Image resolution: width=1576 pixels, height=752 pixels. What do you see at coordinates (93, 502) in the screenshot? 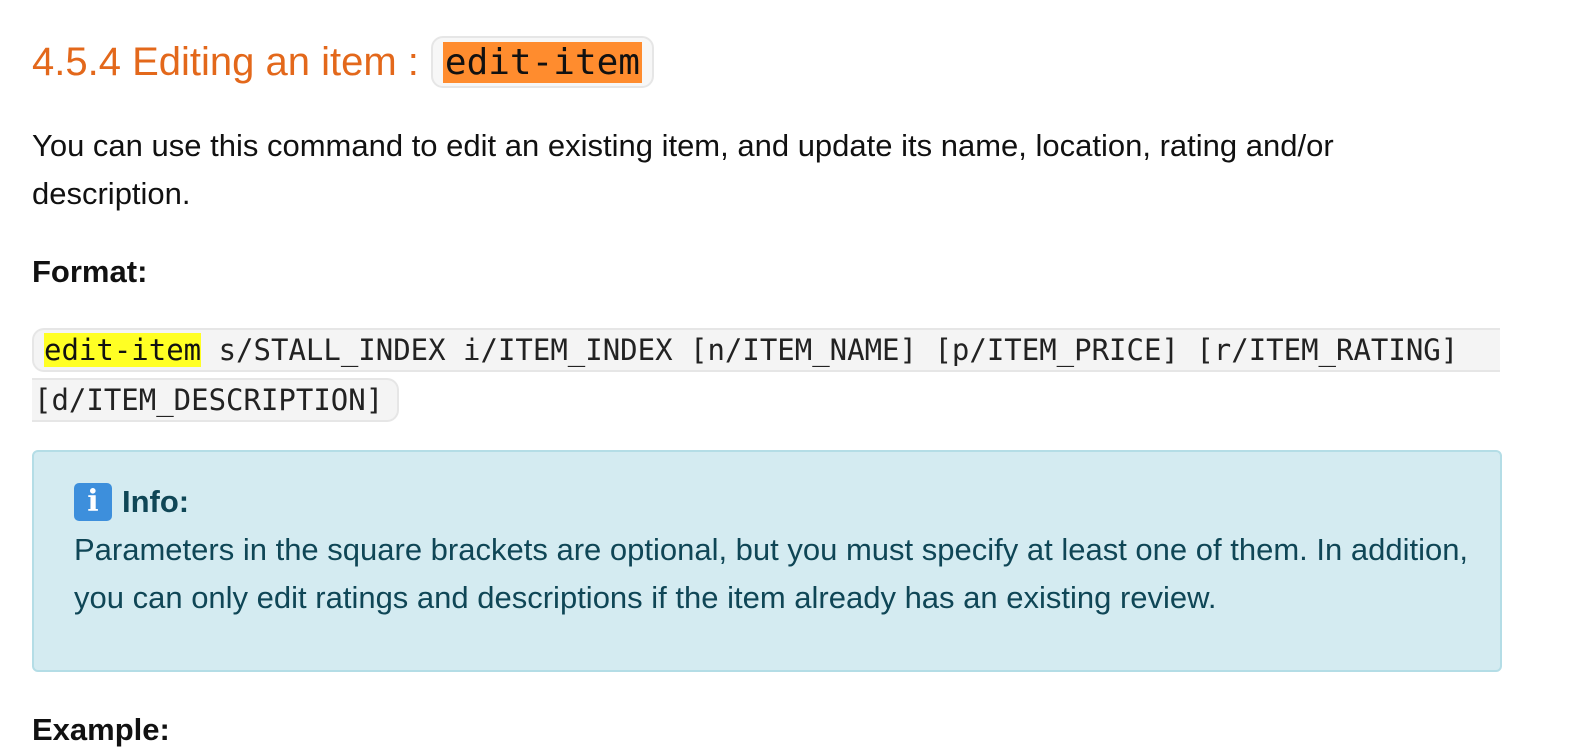
I see `info-icon: i` at bounding box center [93, 502].